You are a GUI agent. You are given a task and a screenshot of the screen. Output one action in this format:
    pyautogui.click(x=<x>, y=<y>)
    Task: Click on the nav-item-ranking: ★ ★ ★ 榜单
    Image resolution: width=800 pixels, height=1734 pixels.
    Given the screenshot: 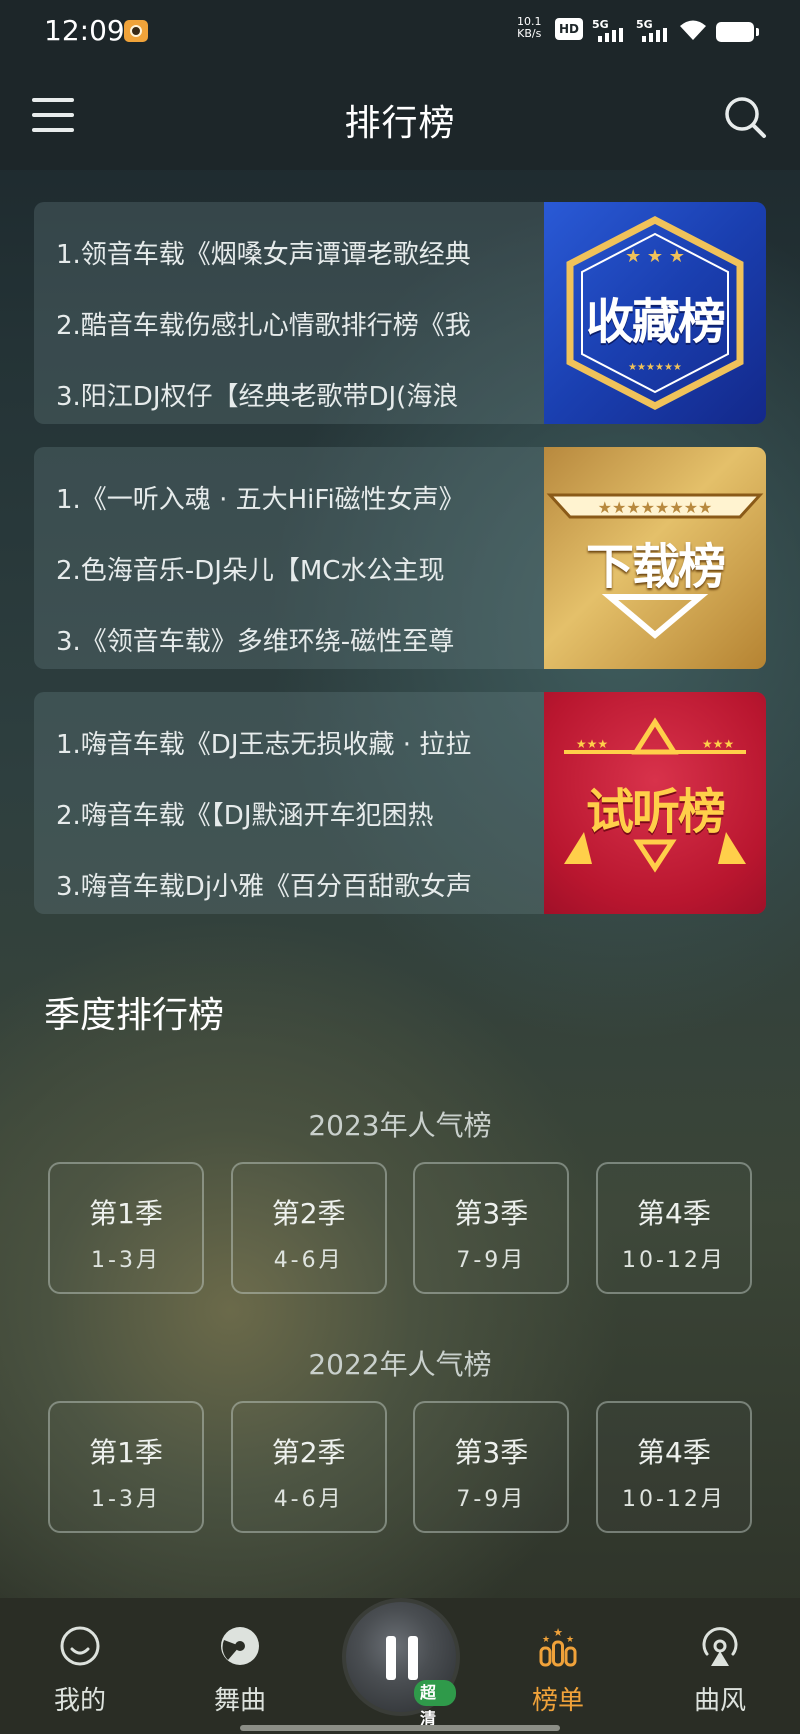 What is the action you would take?
    pyautogui.click(x=558, y=1666)
    